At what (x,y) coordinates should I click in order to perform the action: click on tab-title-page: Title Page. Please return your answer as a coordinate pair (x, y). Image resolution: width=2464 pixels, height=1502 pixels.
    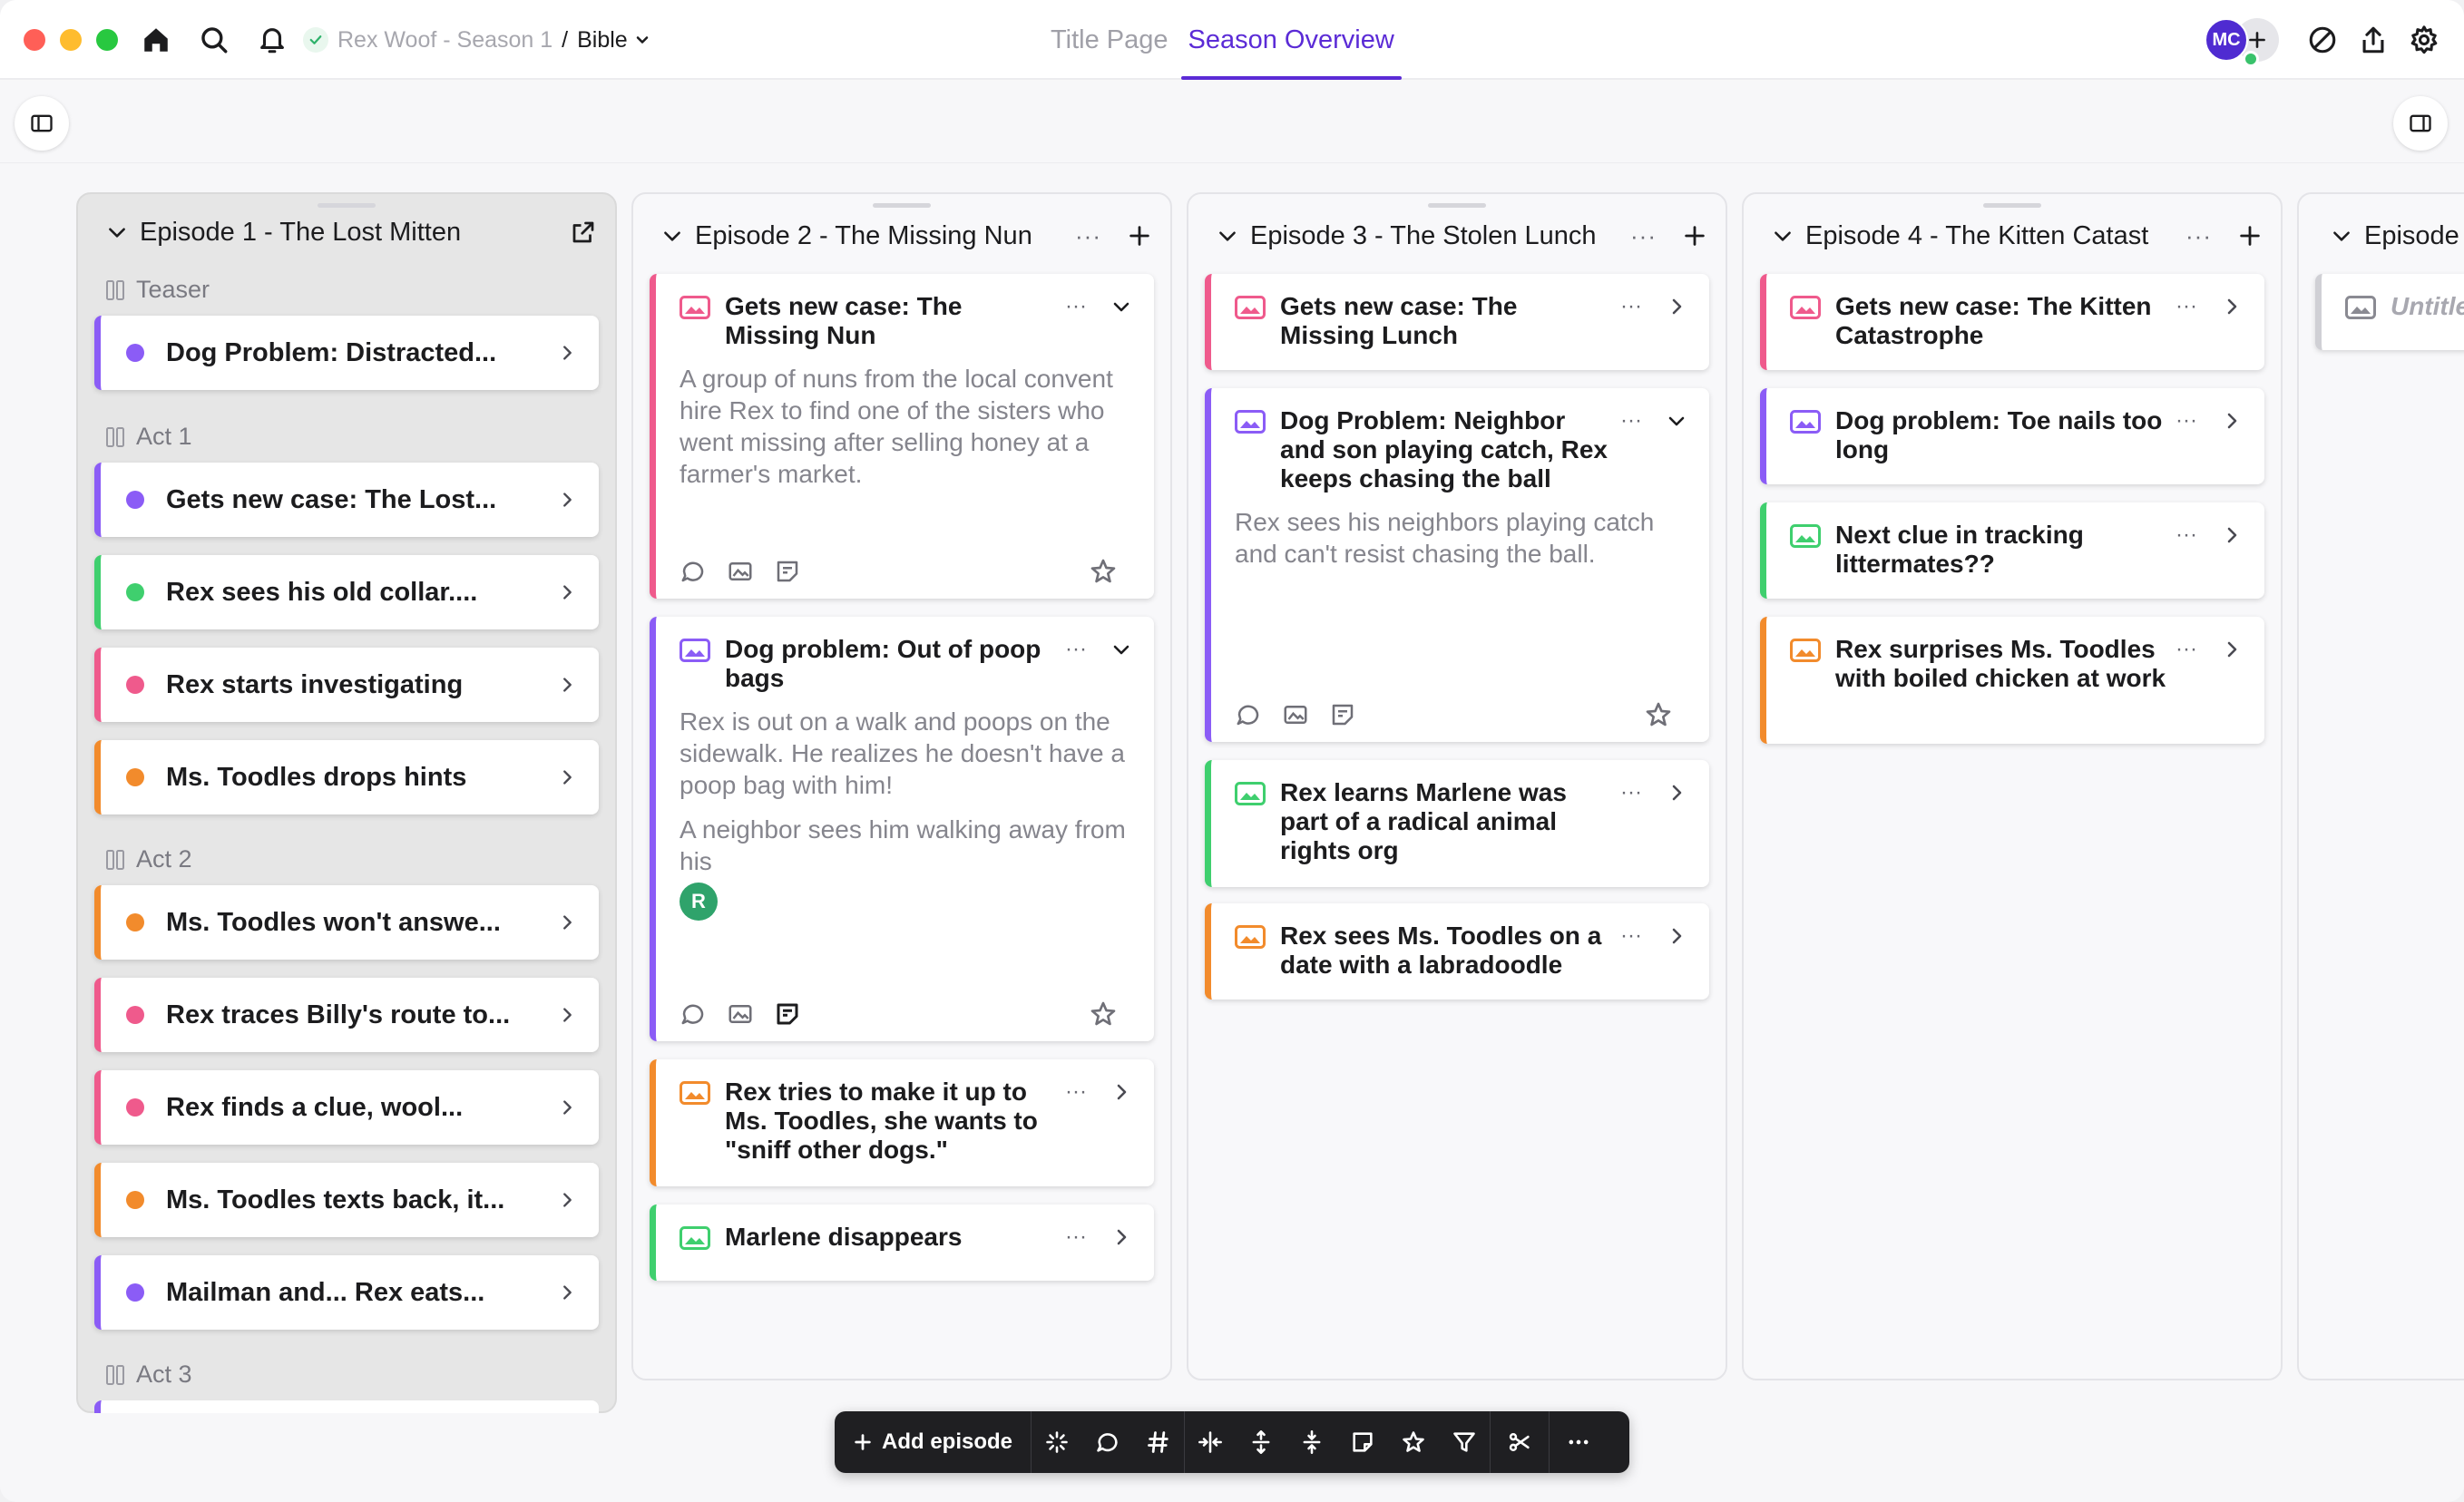
    Looking at the image, I should click on (1109, 40).